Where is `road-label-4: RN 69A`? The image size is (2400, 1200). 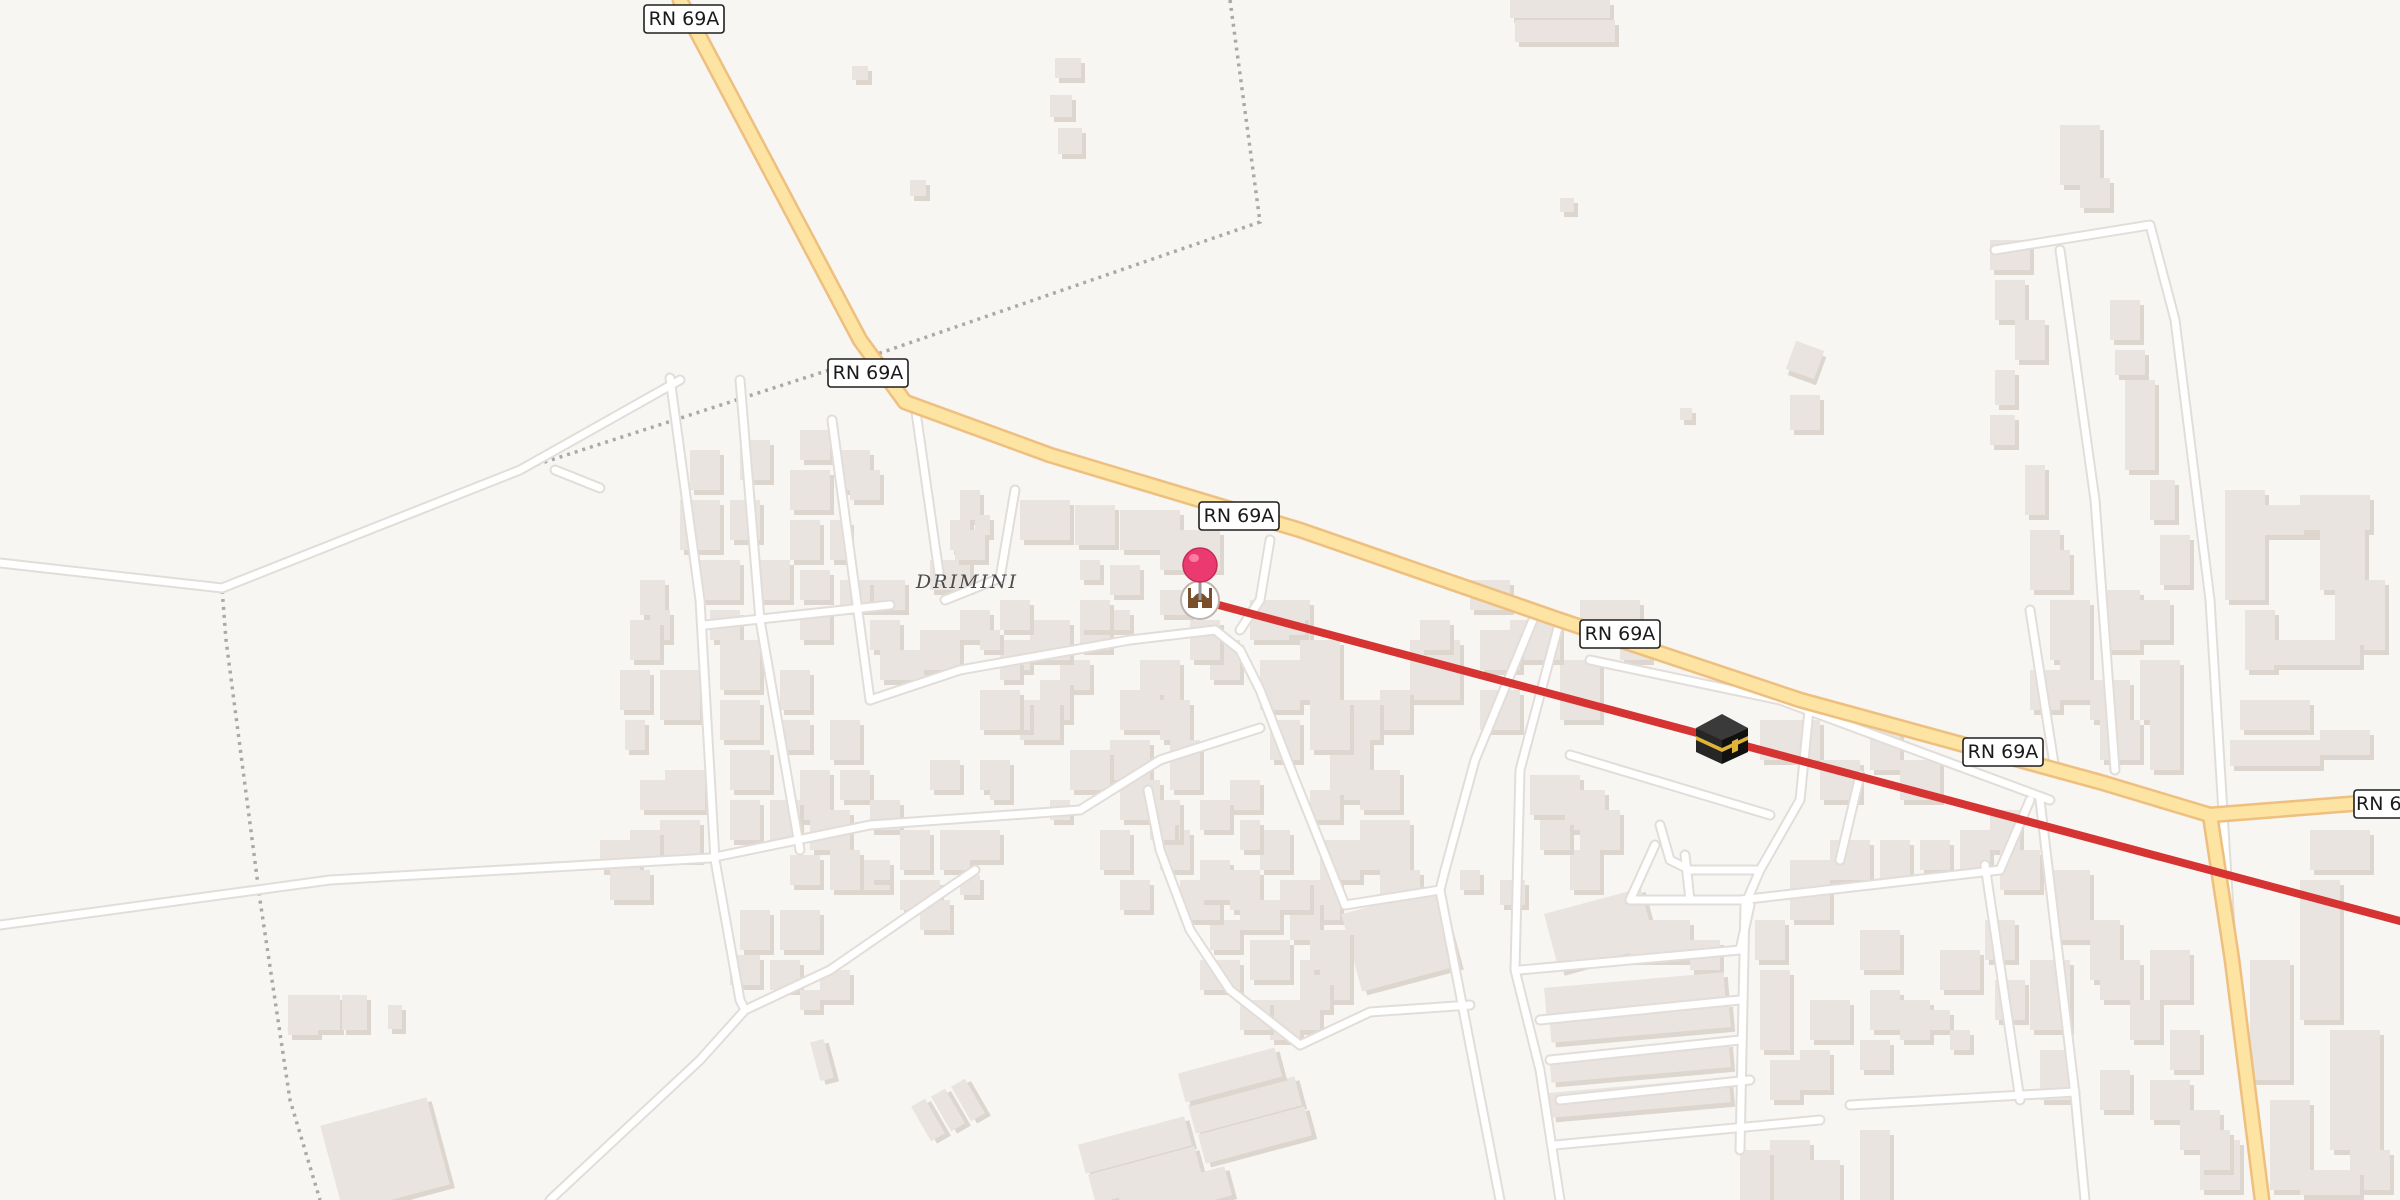 road-label-4: RN 69A is located at coordinates (1620, 634).